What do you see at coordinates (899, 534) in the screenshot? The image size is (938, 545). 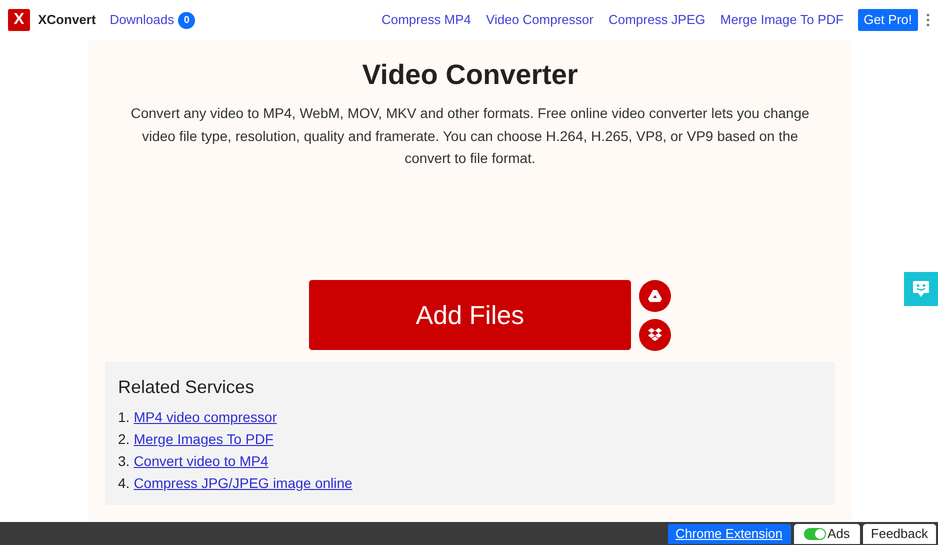 I see `feedback-button: Feedback` at bounding box center [899, 534].